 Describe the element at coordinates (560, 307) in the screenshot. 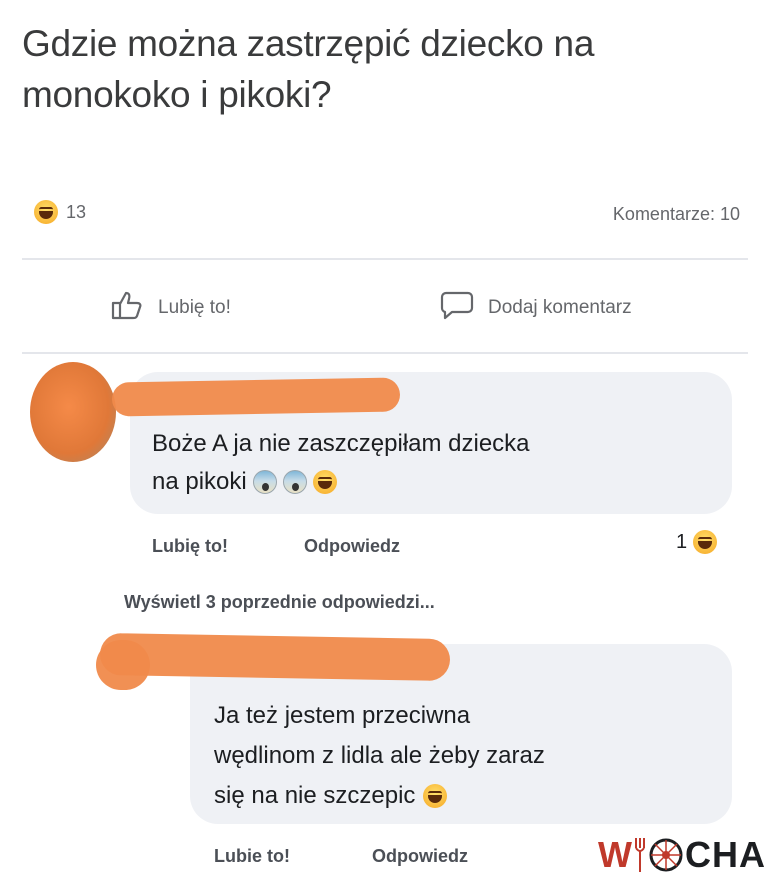

I see `comment-label: Dodaj komentarz` at that location.